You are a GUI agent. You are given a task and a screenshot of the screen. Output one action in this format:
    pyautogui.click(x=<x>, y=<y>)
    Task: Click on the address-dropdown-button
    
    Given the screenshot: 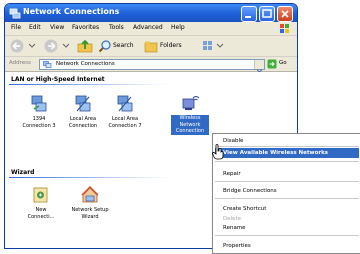 What is the action you would take?
    pyautogui.click(x=259, y=66)
    